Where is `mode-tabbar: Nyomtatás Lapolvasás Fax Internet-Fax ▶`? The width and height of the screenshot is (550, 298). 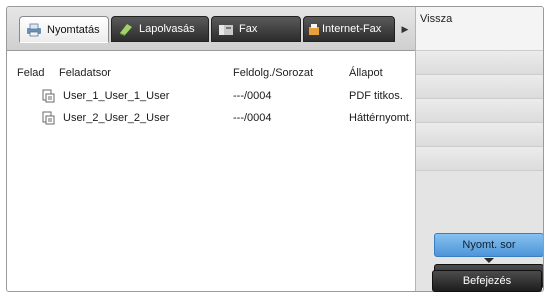 mode-tabbar: Nyomtatás Lapolvasás Fax Internet-Fax ▶ is located at coordinates (211, 29).